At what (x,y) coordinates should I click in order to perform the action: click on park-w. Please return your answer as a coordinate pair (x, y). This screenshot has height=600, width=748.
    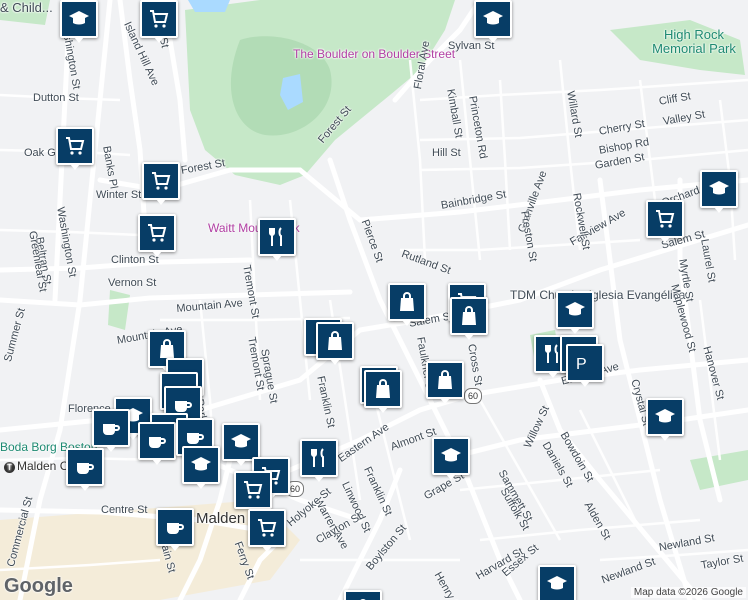
    Looking at the image, I should click on (119, 310).